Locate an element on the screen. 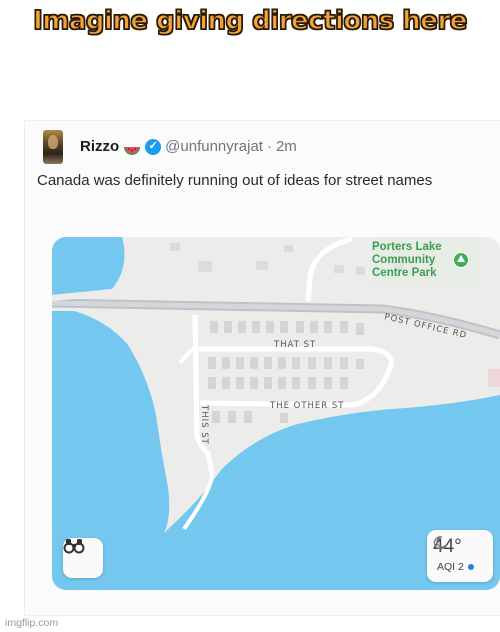  map-water-north is located at coordinates (88, 266).